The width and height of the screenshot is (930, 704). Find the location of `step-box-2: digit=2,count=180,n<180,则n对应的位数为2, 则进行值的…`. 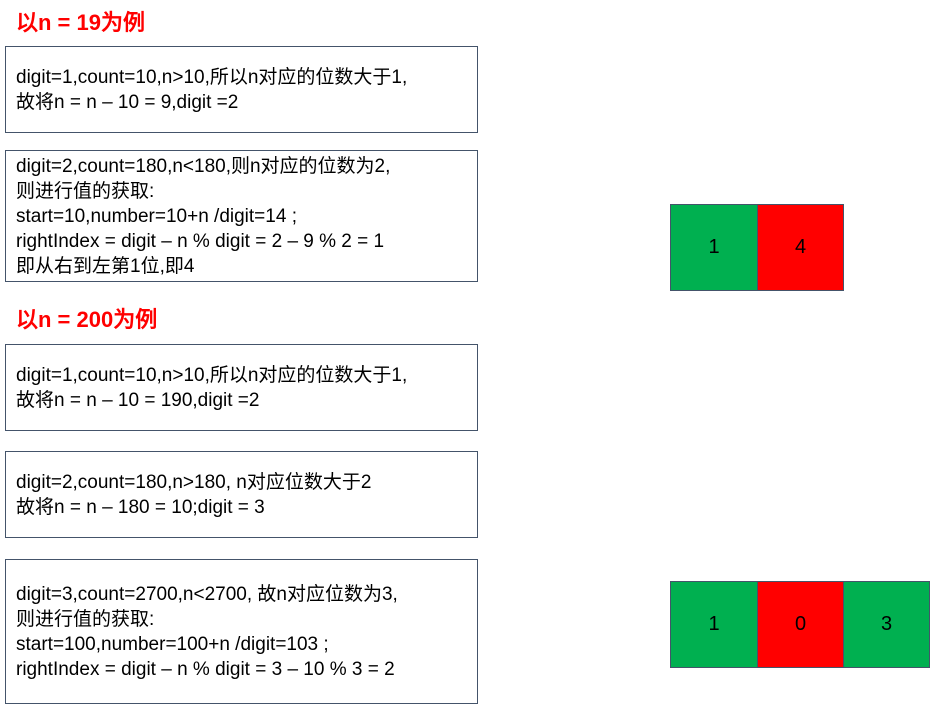

step-box-2: digit=2,count=180,n<180,则n对应的位数为2, 则进行值的… is located at coordinates (241, 216).